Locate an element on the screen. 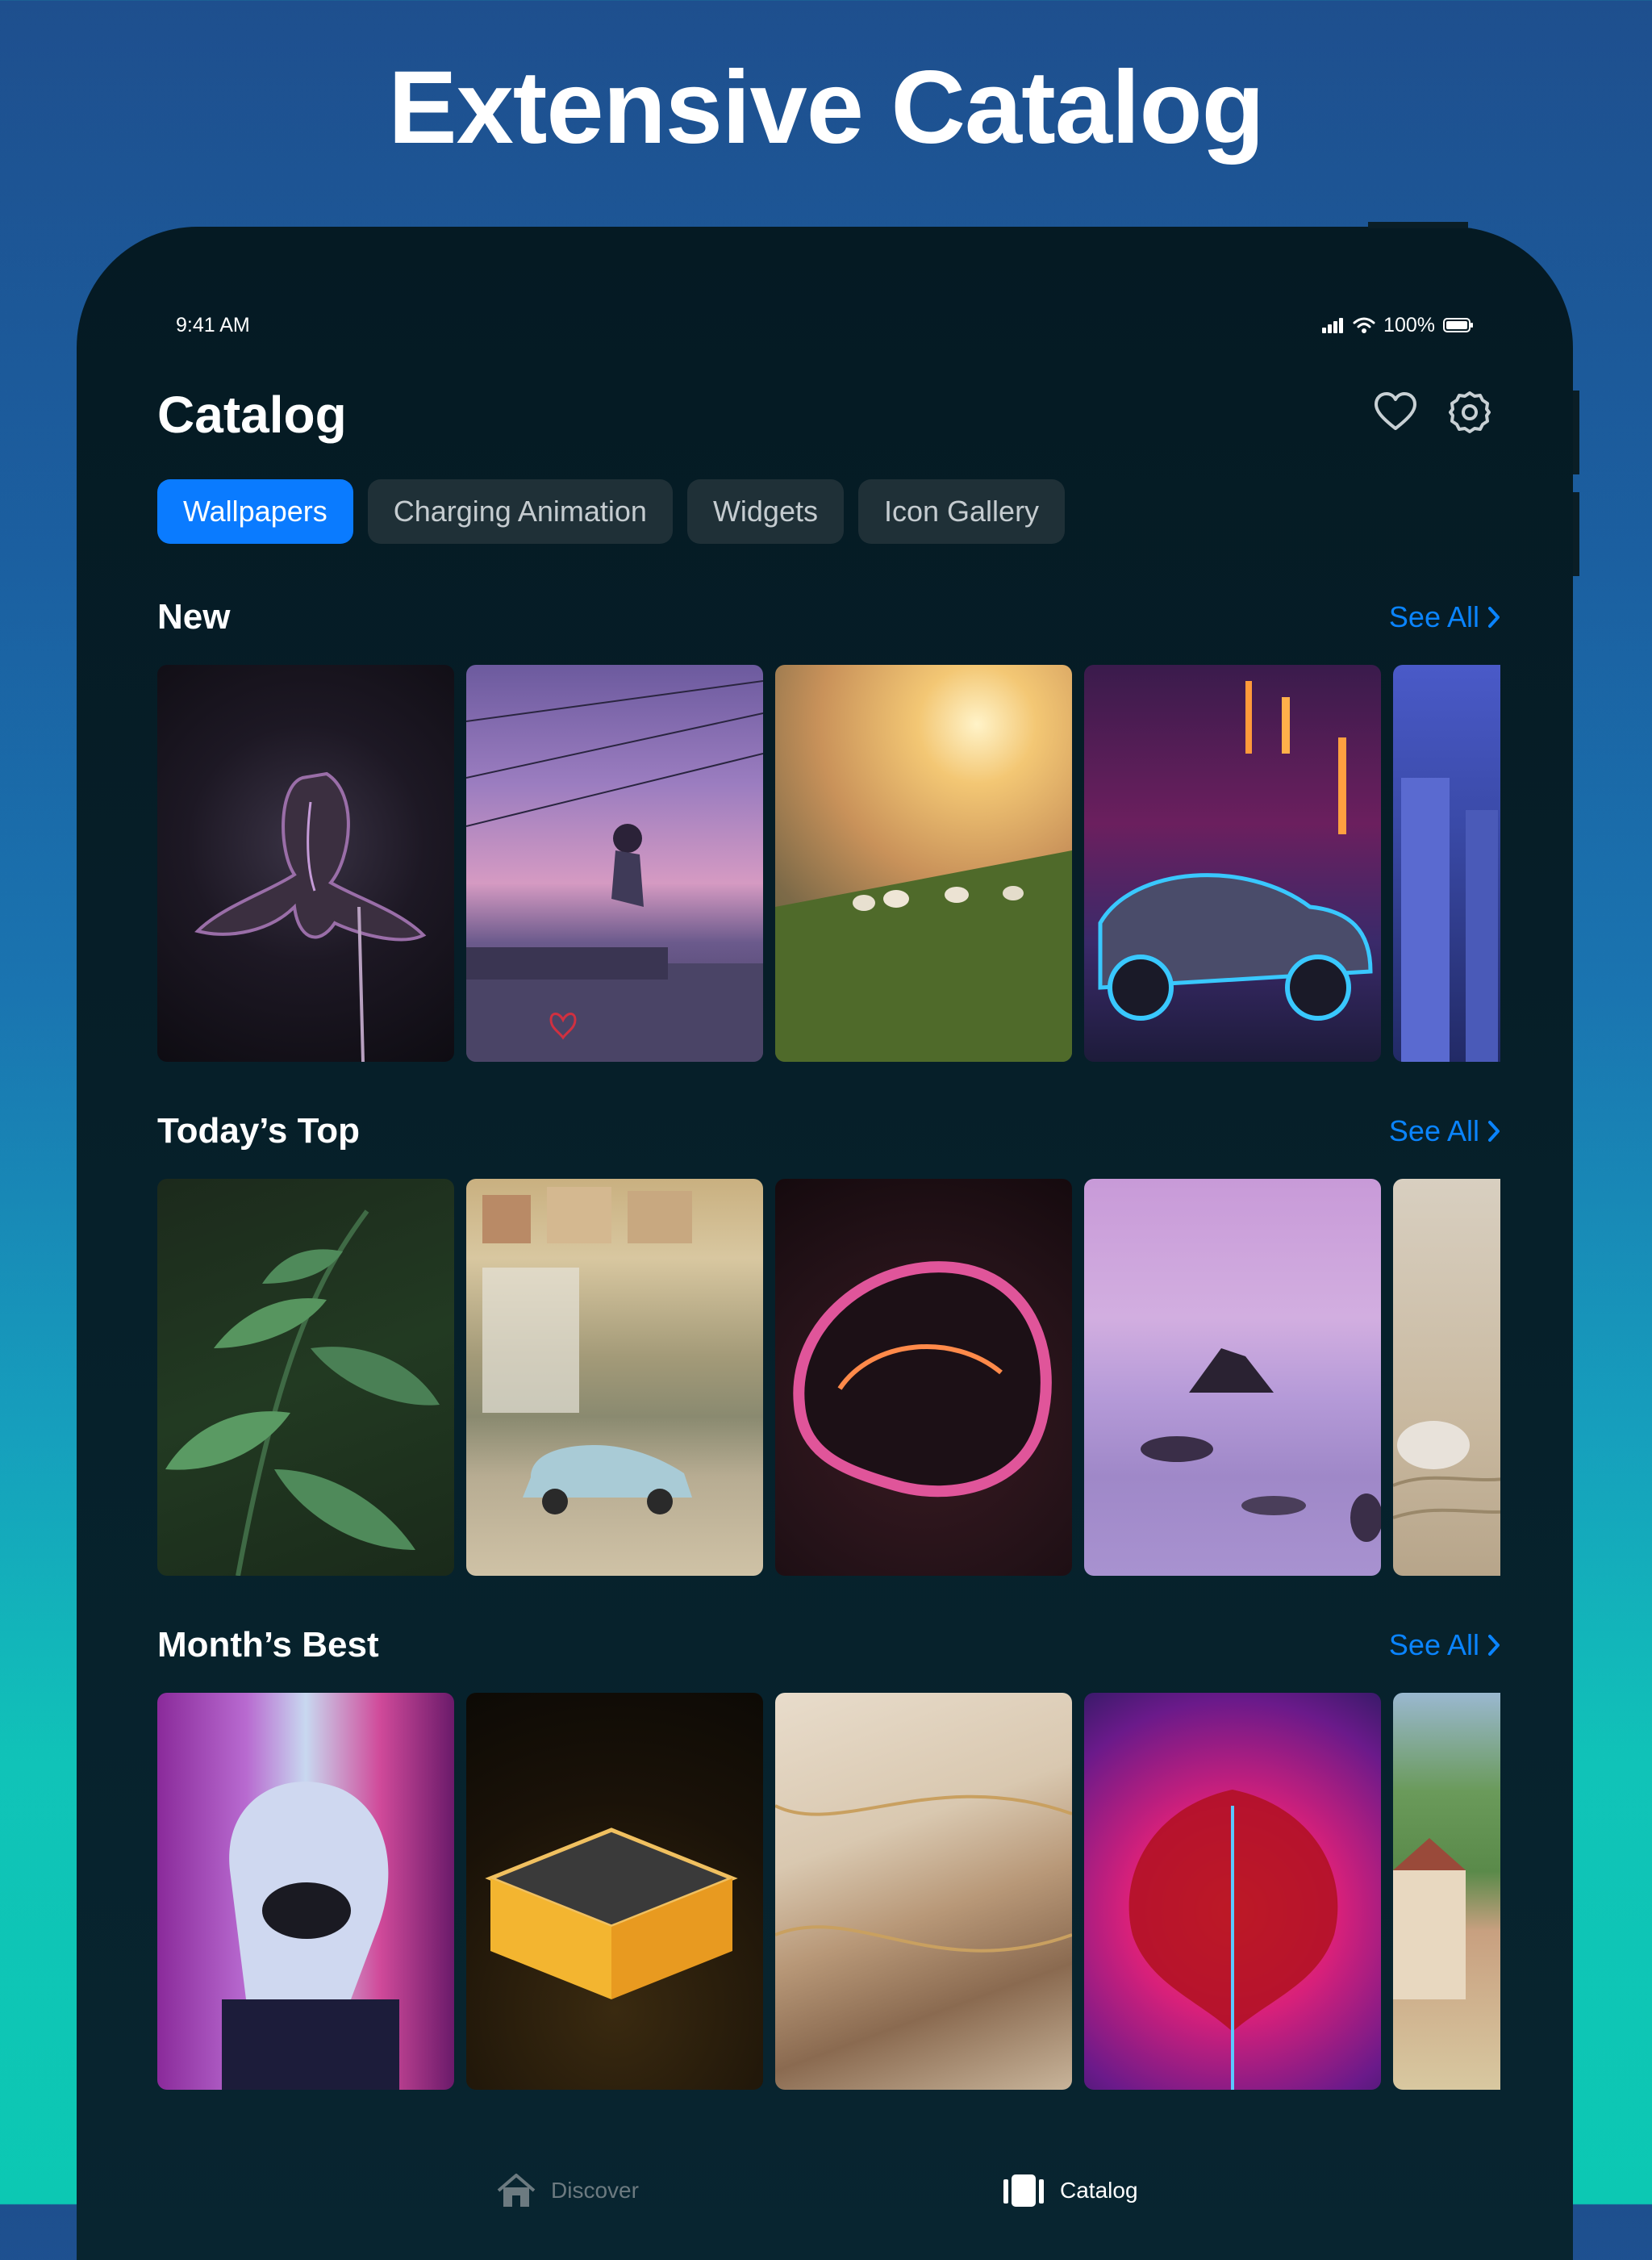 The height and width of the screenshot is (2260, 1652). status-time: 9:41 AM is located at coordinates (213, 324).